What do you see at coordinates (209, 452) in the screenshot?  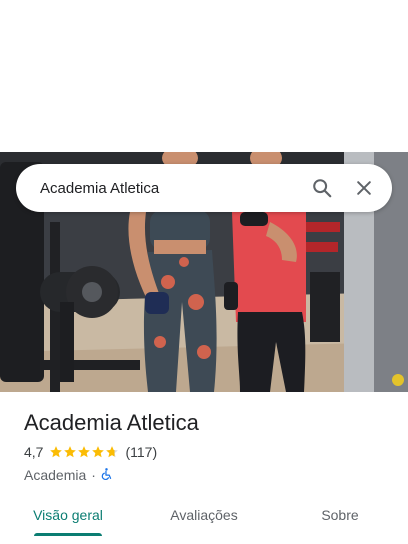 I see `rating-row: 4,7 (117)` at bounding box center [209, 452].